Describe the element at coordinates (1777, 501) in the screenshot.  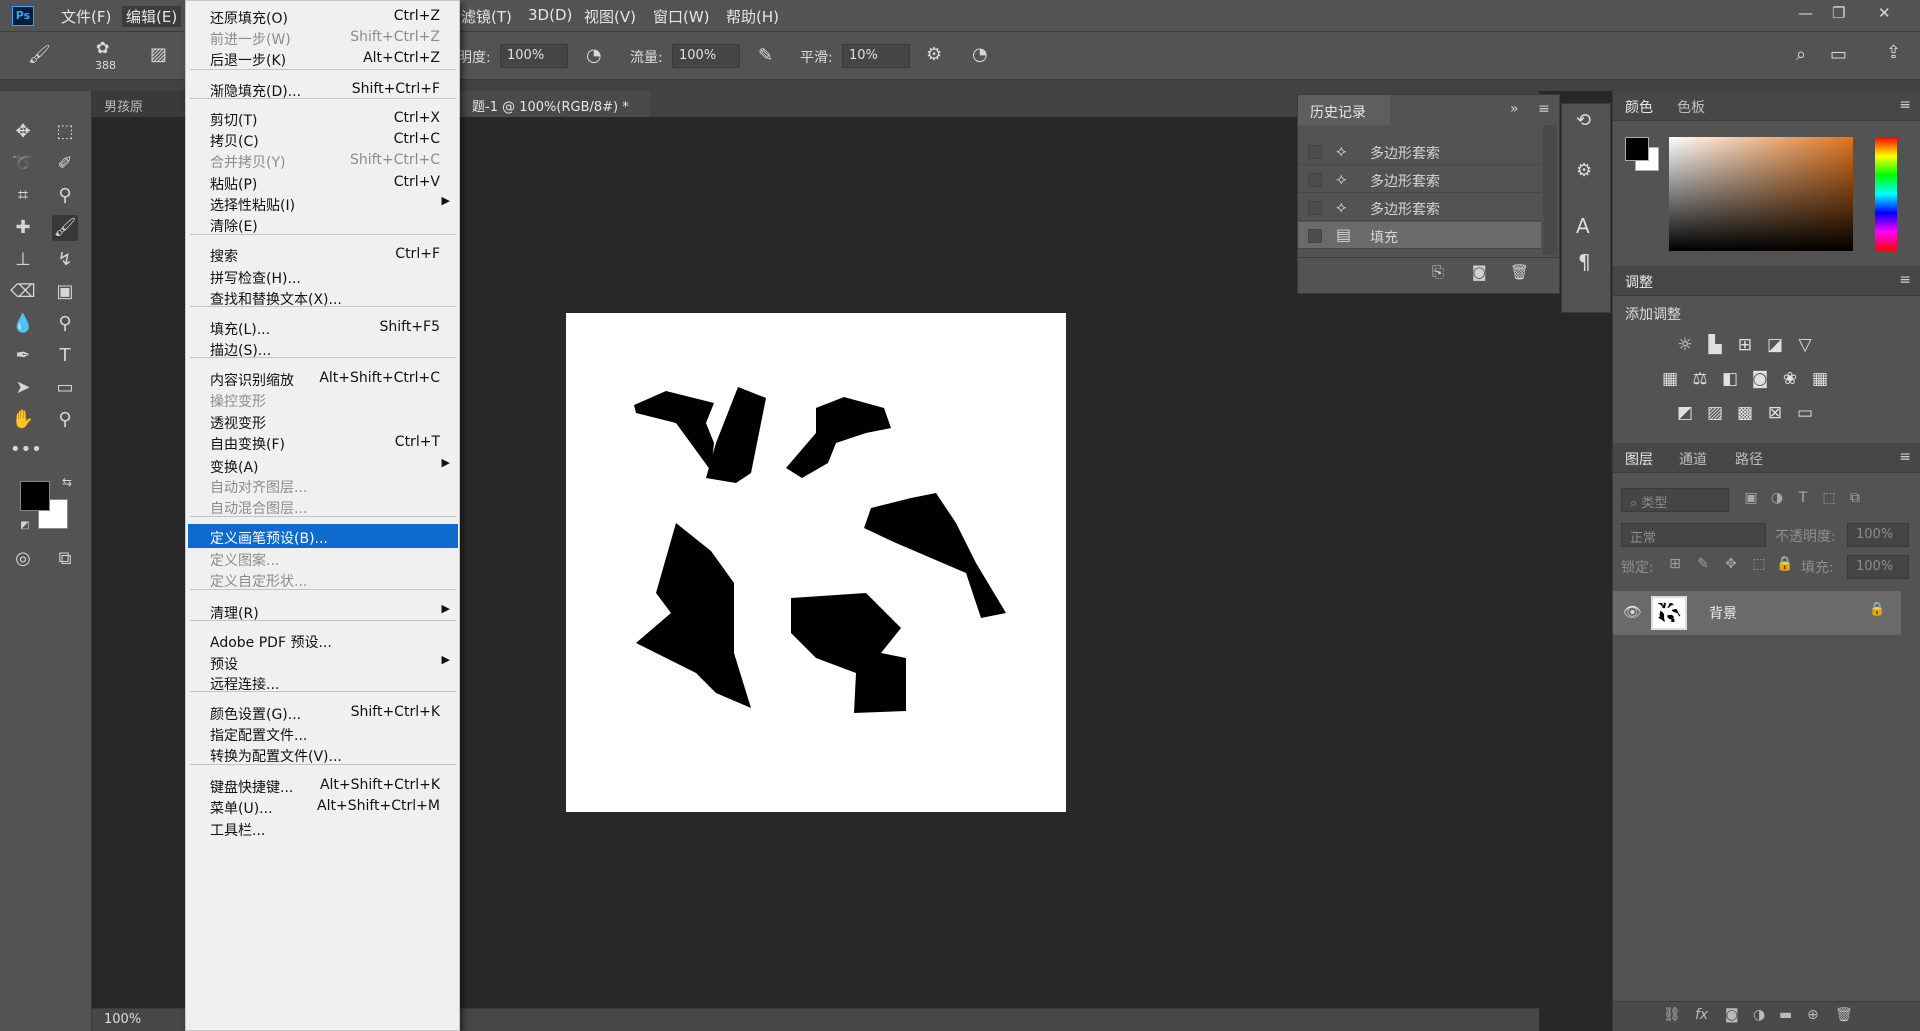
I see `filter-adjustment-icon: ◑` at that location.